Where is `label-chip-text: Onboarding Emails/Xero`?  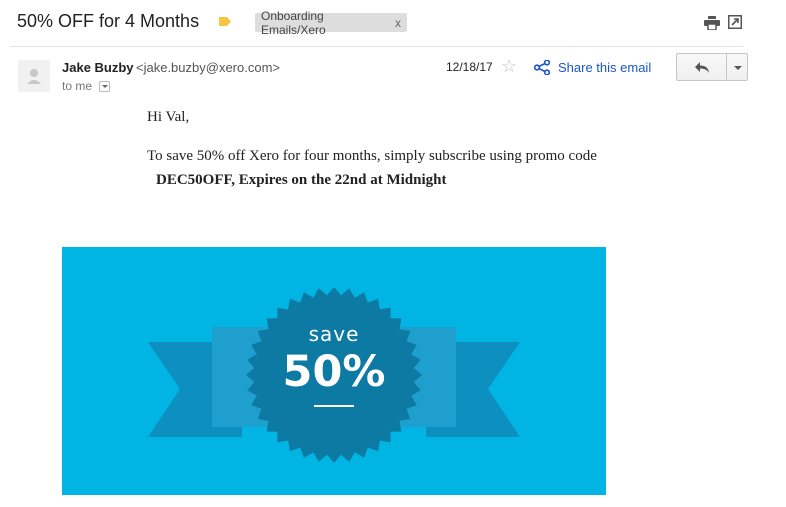 label-chip-text: Onboarding Emails/Xero is located at coordinates (325, 23).